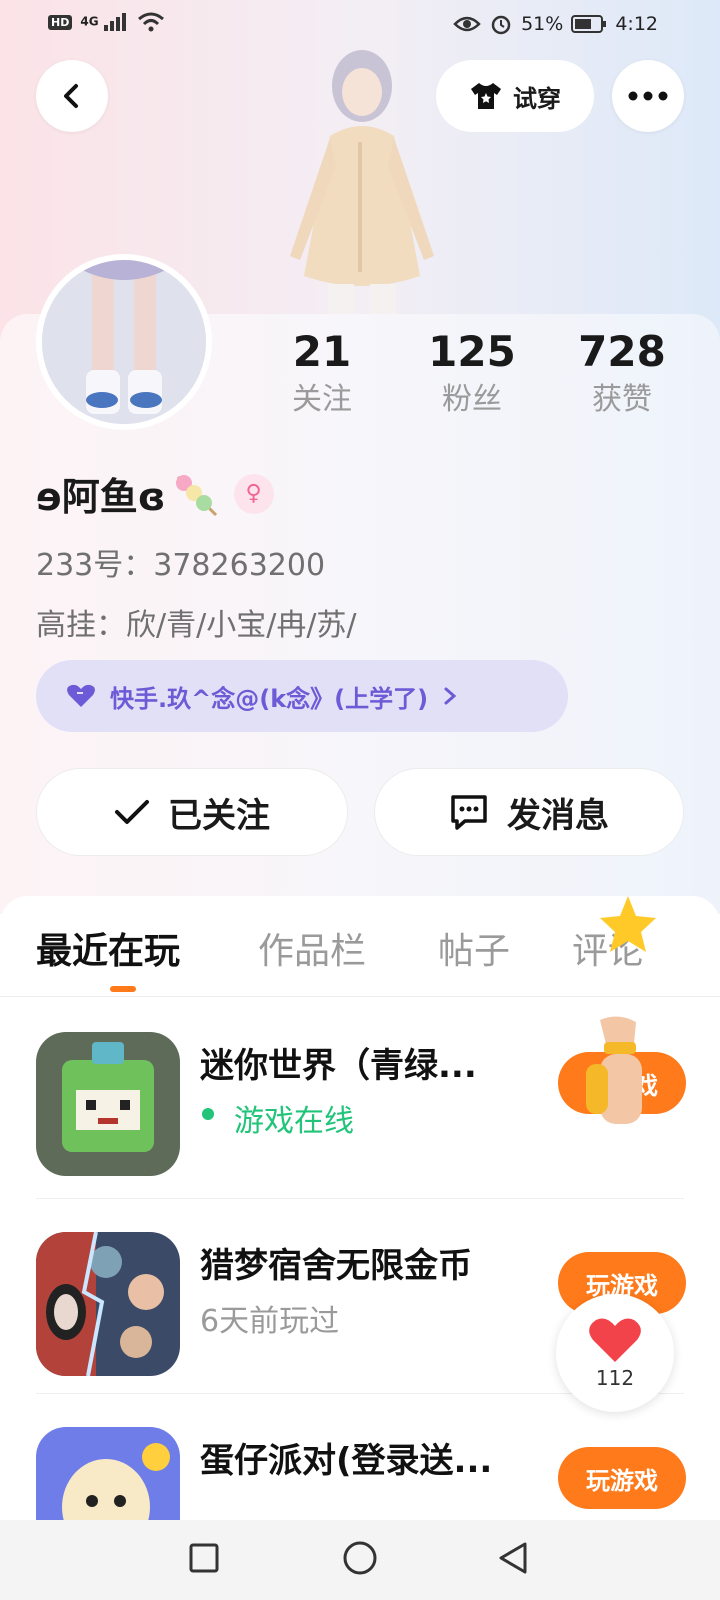  What do you see at coordinates (89, 21) in the screenshot?
I see `signal-label: 4G` at bounding box center [89, 21].